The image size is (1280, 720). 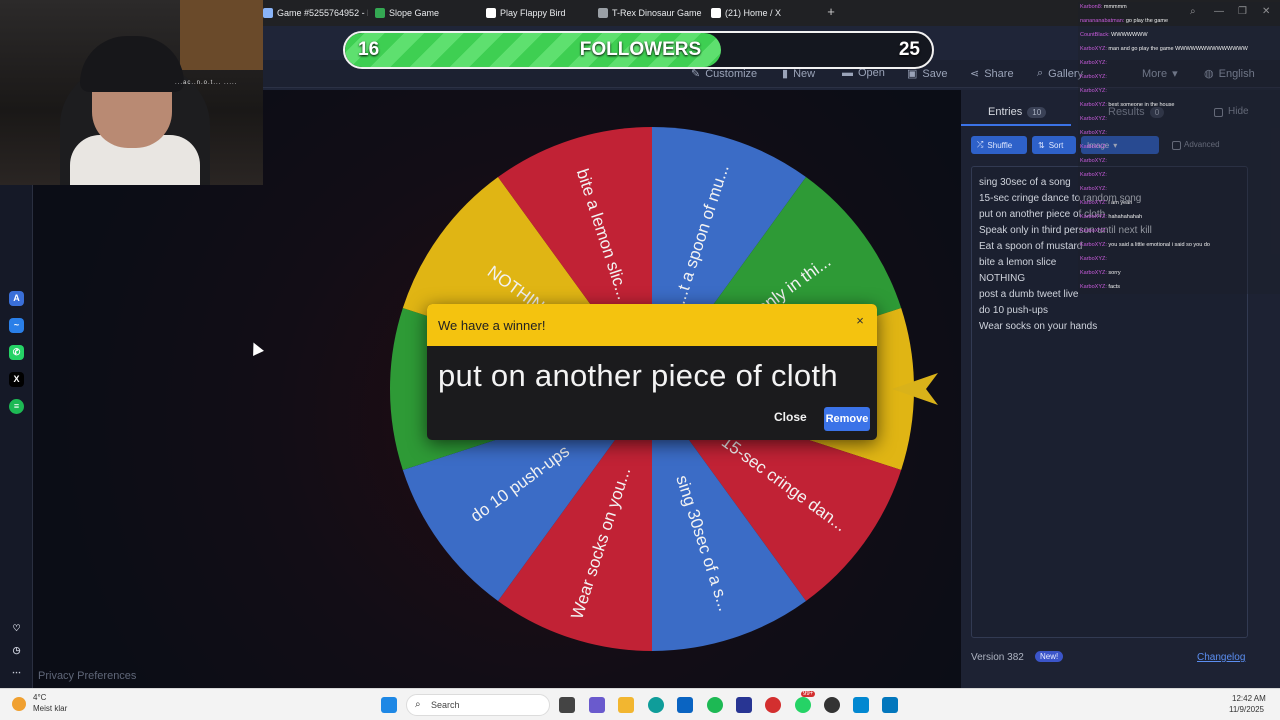 I want to click on chat-message: KarboXYZ: sorry, so click(x=1100, y=273).